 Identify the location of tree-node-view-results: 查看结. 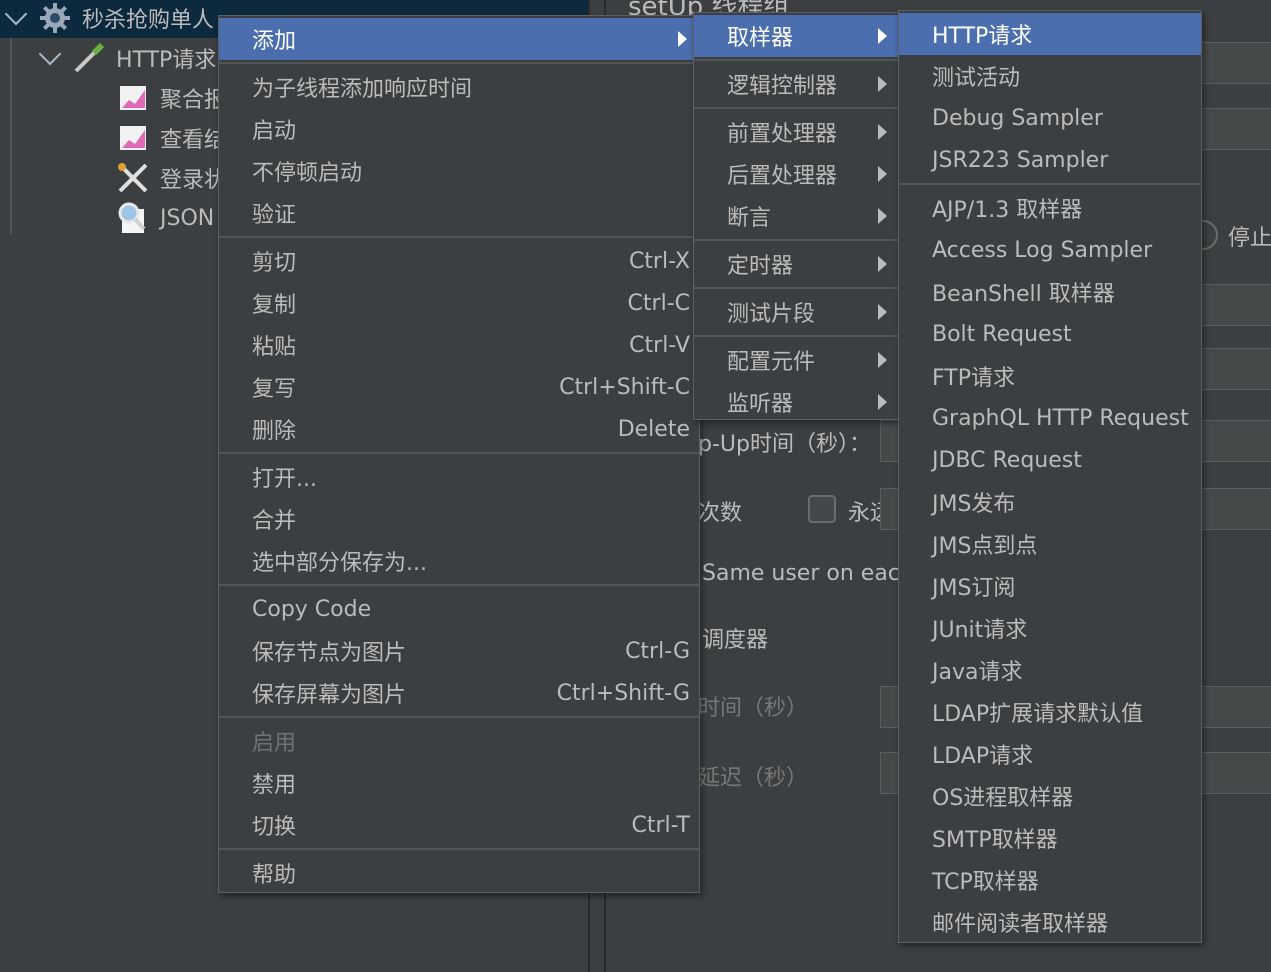
(171, 138).